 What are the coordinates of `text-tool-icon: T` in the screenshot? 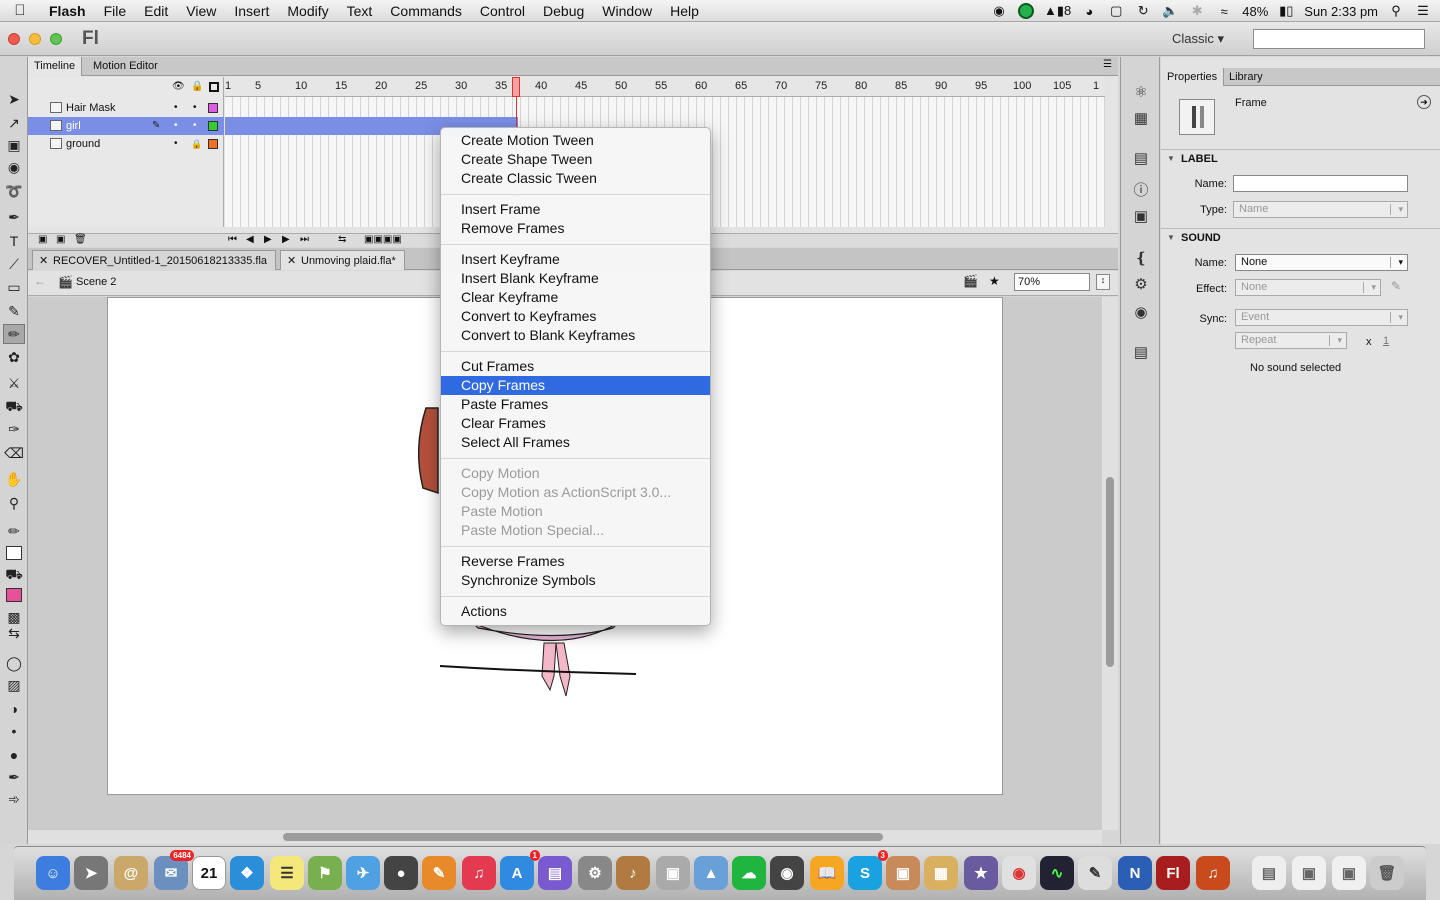 It's located at (14, 241).